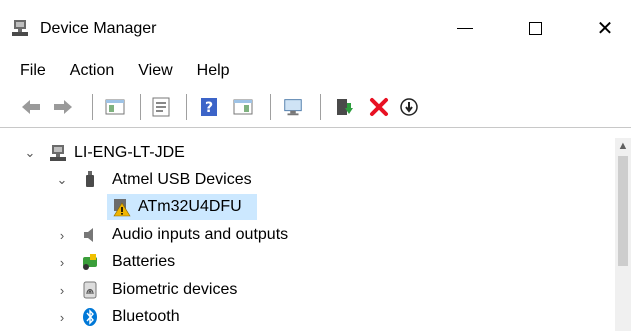 The width and height of the screenshot is (631, 331). I want to click on driver-details-button, so click(243, 107).